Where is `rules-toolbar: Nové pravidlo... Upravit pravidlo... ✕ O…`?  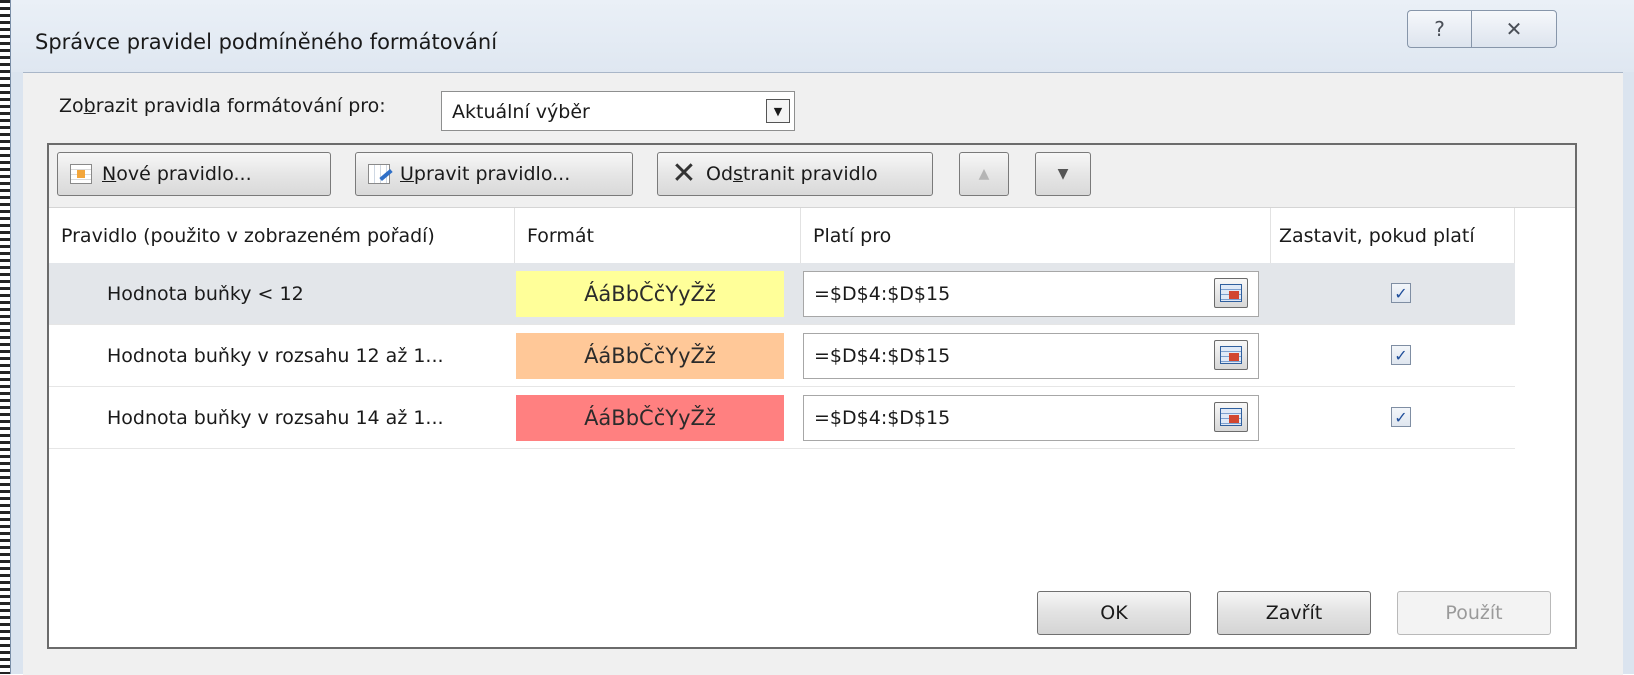 rules-toolbar: Nové pravidlo... Upravit pravidlo... ✕ O… is located at coordinates (812, 176).